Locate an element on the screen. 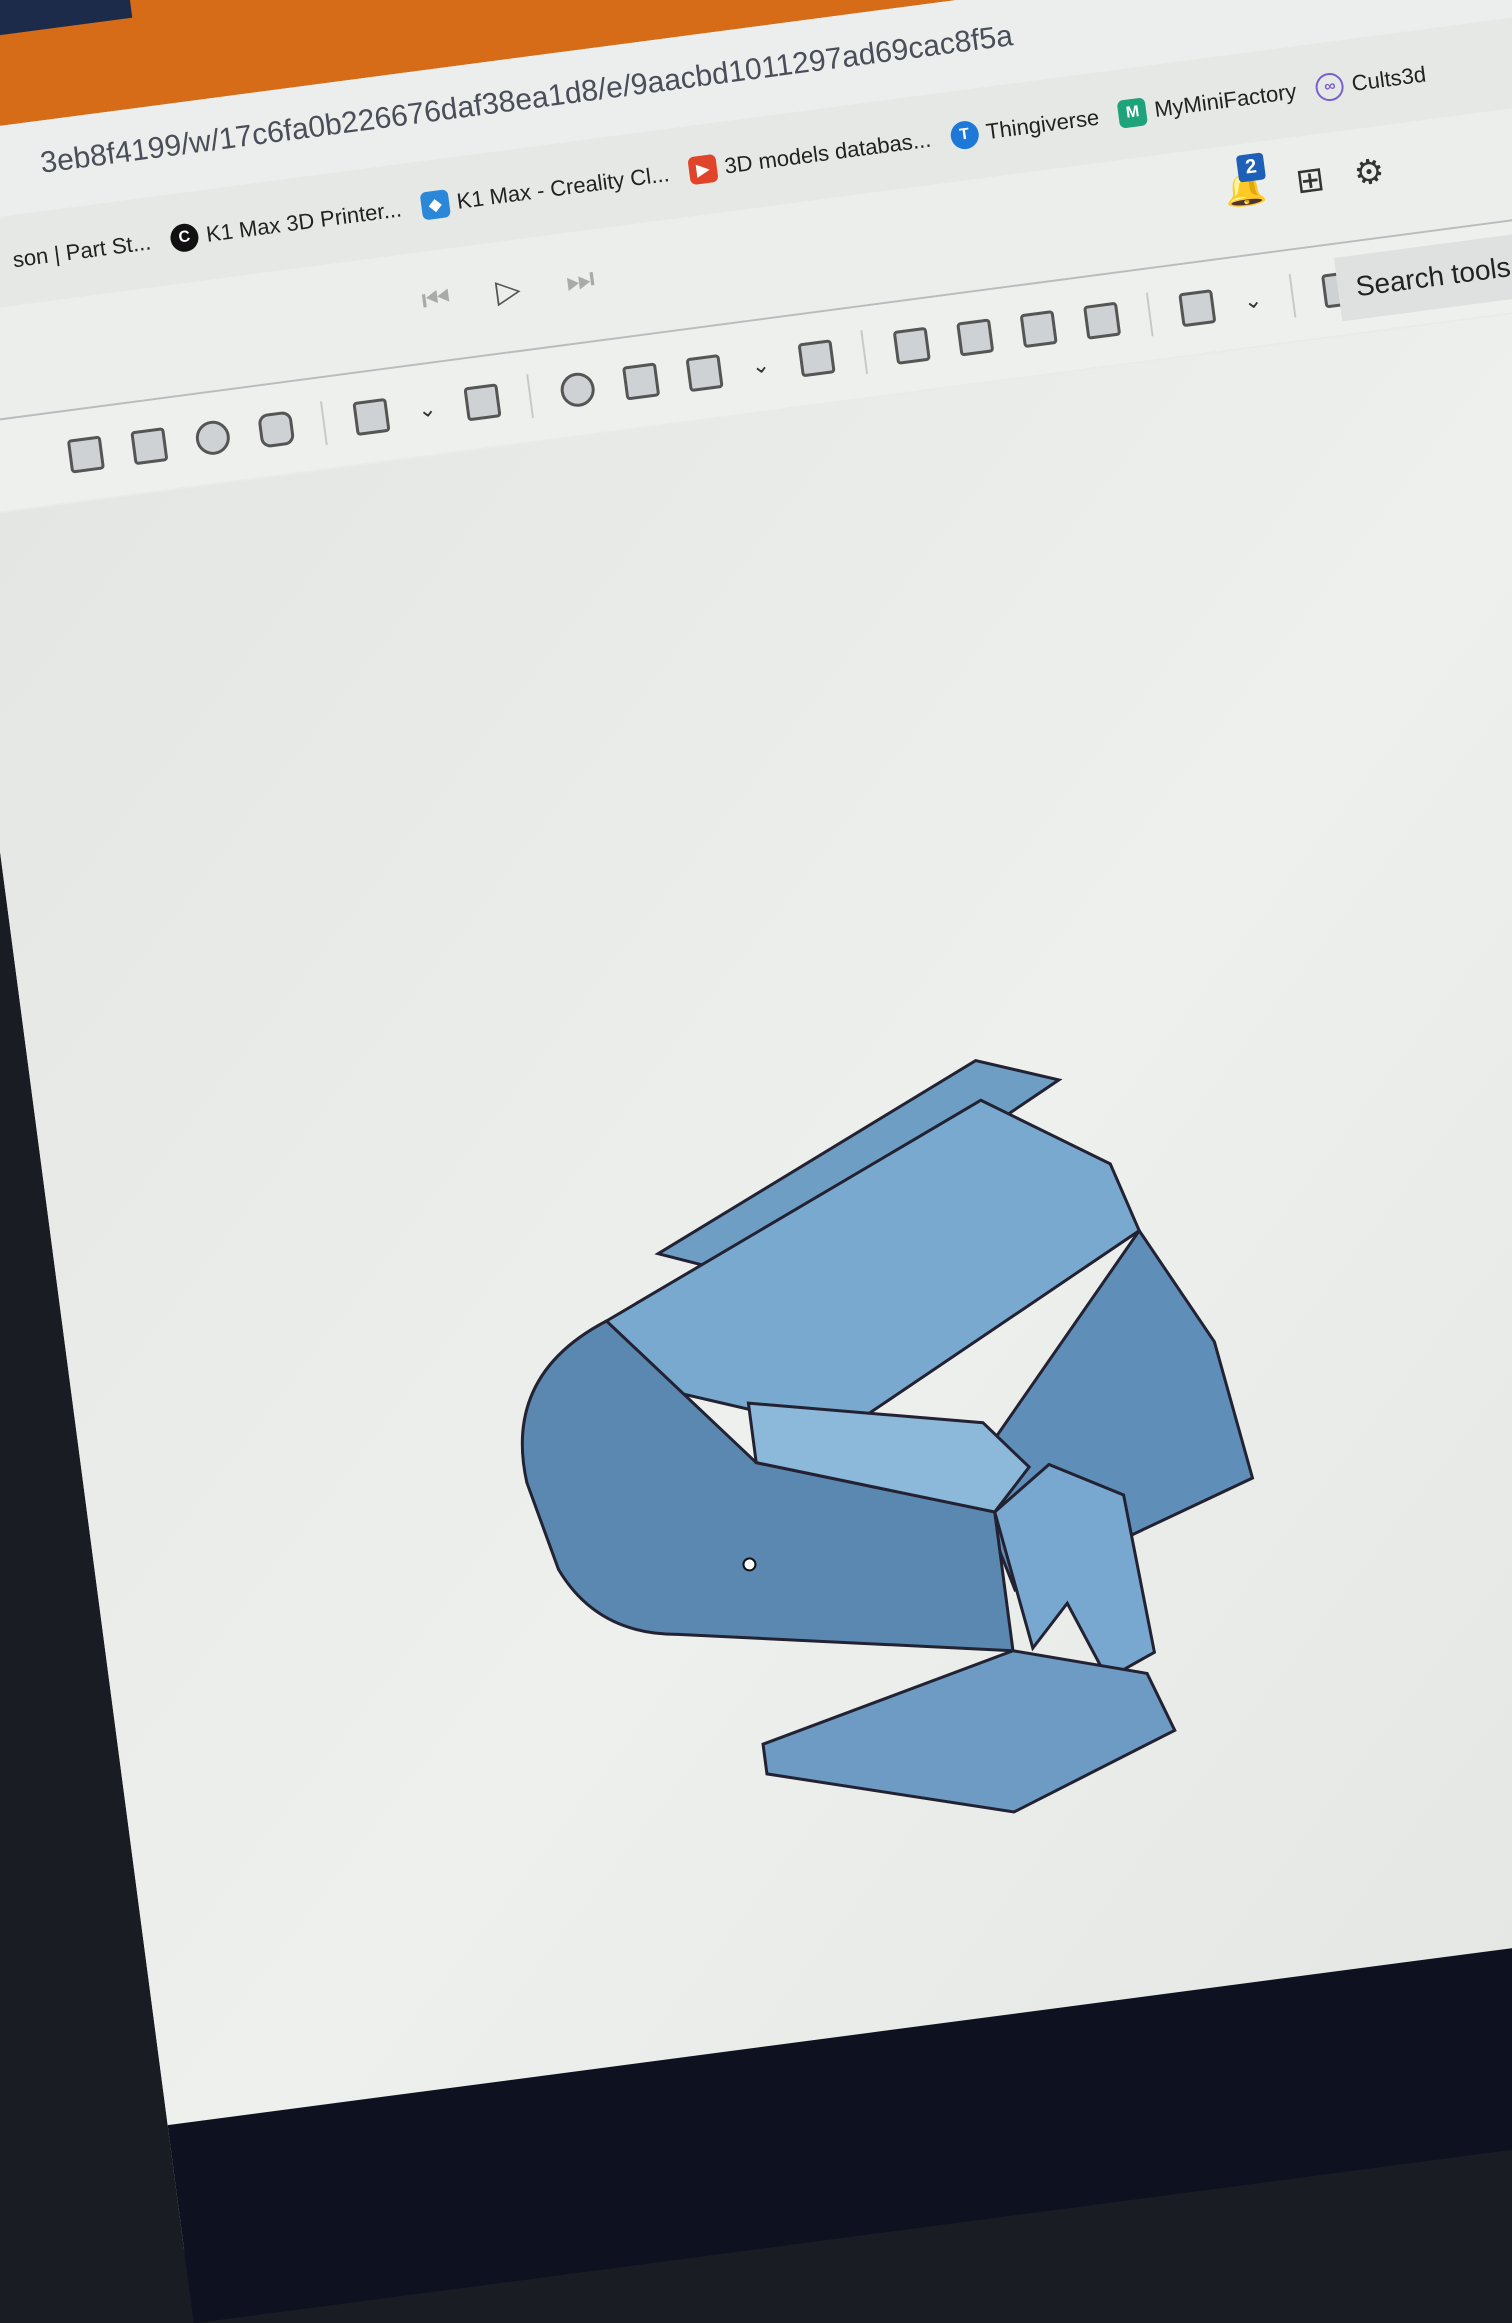 The width and height of the screenshot is (1512, 2323). modify-fillet-icon is located at coordinates (911, 345).